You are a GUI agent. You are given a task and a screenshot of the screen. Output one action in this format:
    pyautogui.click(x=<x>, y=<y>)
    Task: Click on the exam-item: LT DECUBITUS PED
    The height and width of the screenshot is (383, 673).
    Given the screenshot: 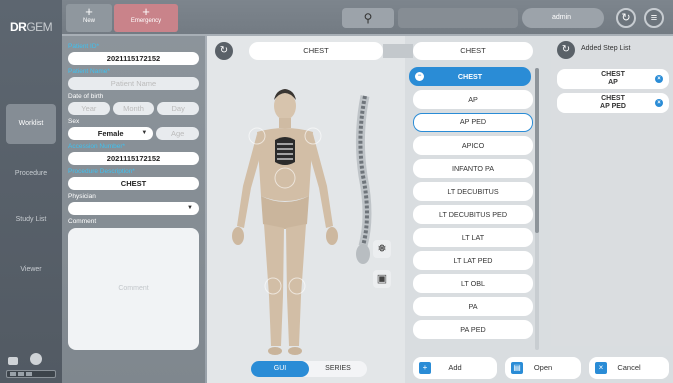 What is the action you would take?
    pyautogui.click(x=473, y=214)
    